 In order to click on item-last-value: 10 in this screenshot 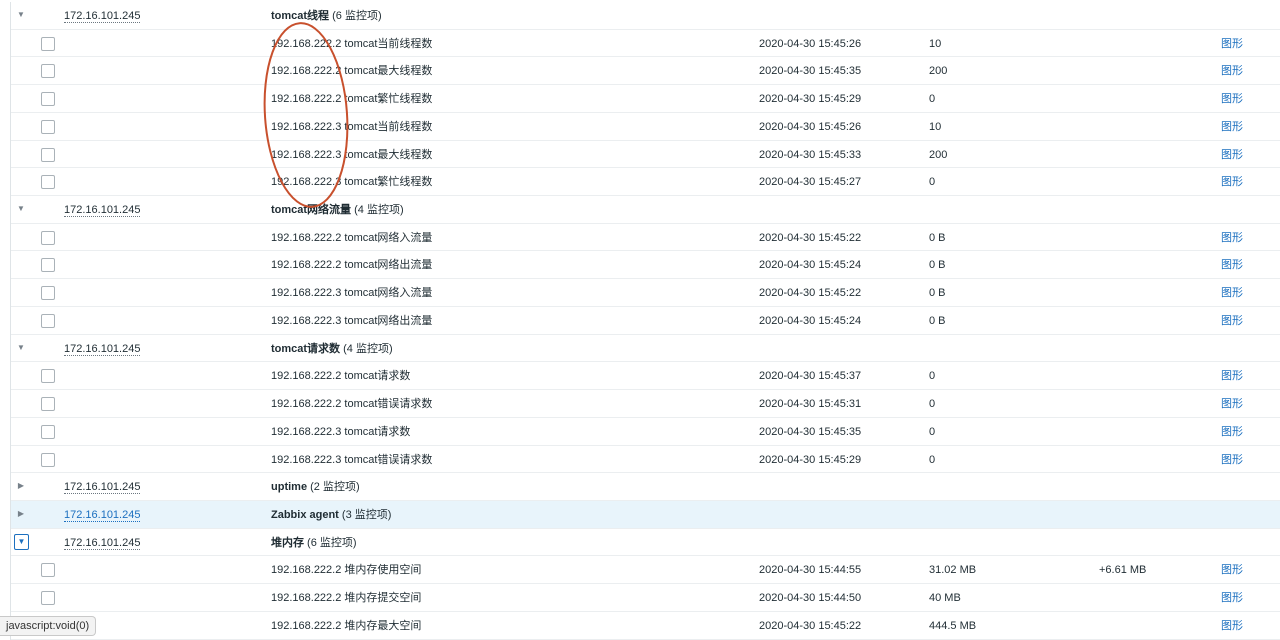, I will do `click(935, 126)`.